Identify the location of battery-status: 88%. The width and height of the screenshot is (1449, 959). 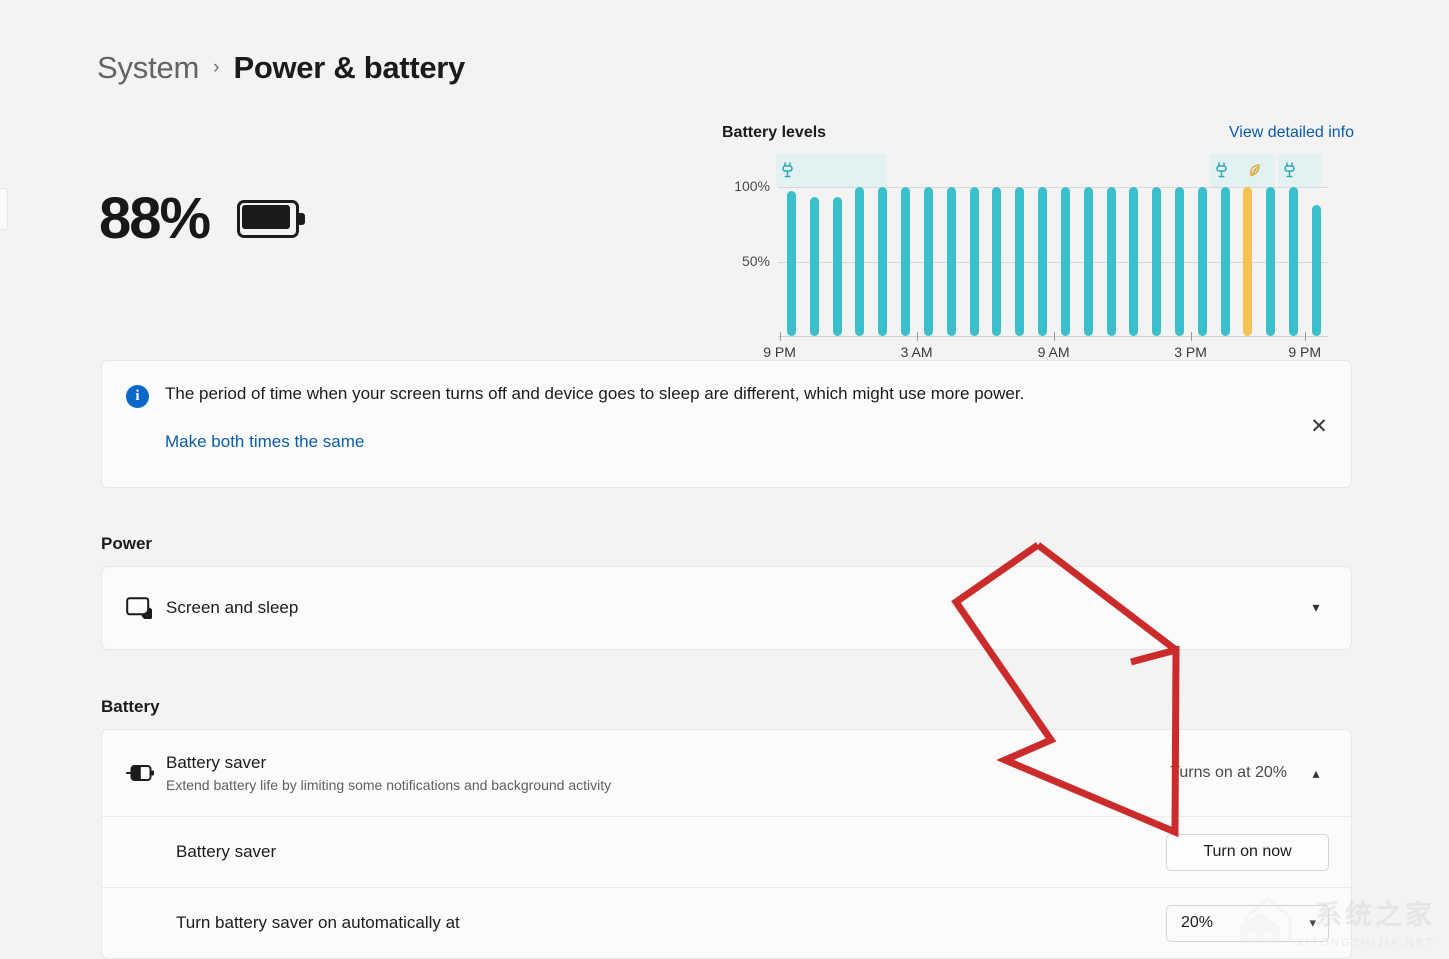
(203, 219).